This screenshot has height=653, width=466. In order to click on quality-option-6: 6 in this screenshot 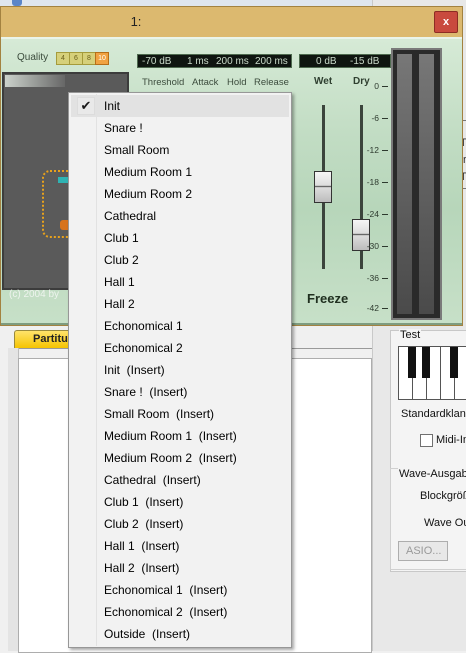, I will do `click(76, 58)`.